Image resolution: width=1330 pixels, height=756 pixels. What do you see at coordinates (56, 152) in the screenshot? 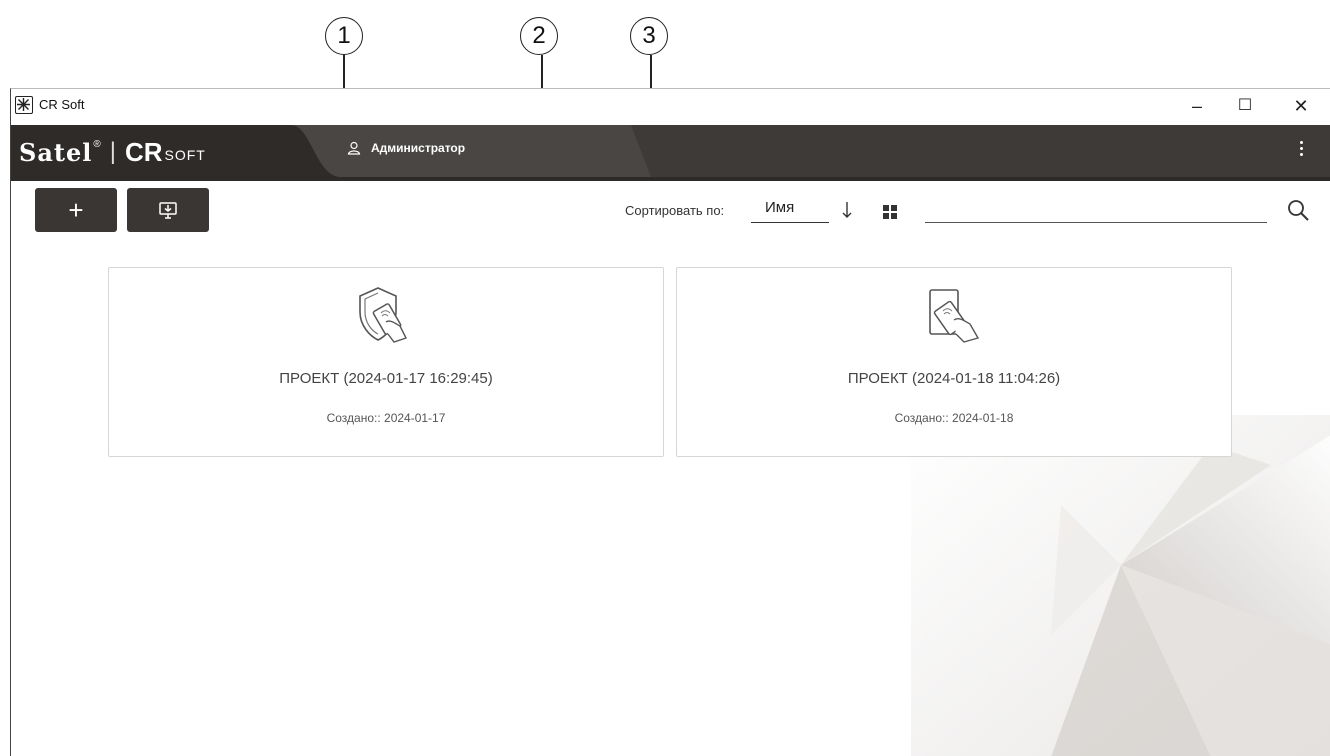
I see `logo-brand: Satel` at bounding box center [56, 152].